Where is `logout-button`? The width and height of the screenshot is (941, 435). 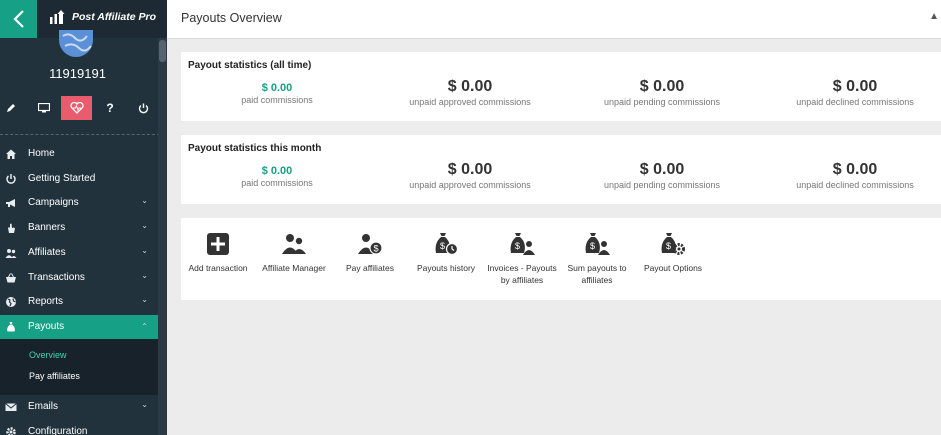
logout-button is located at coordinates (143, 108).